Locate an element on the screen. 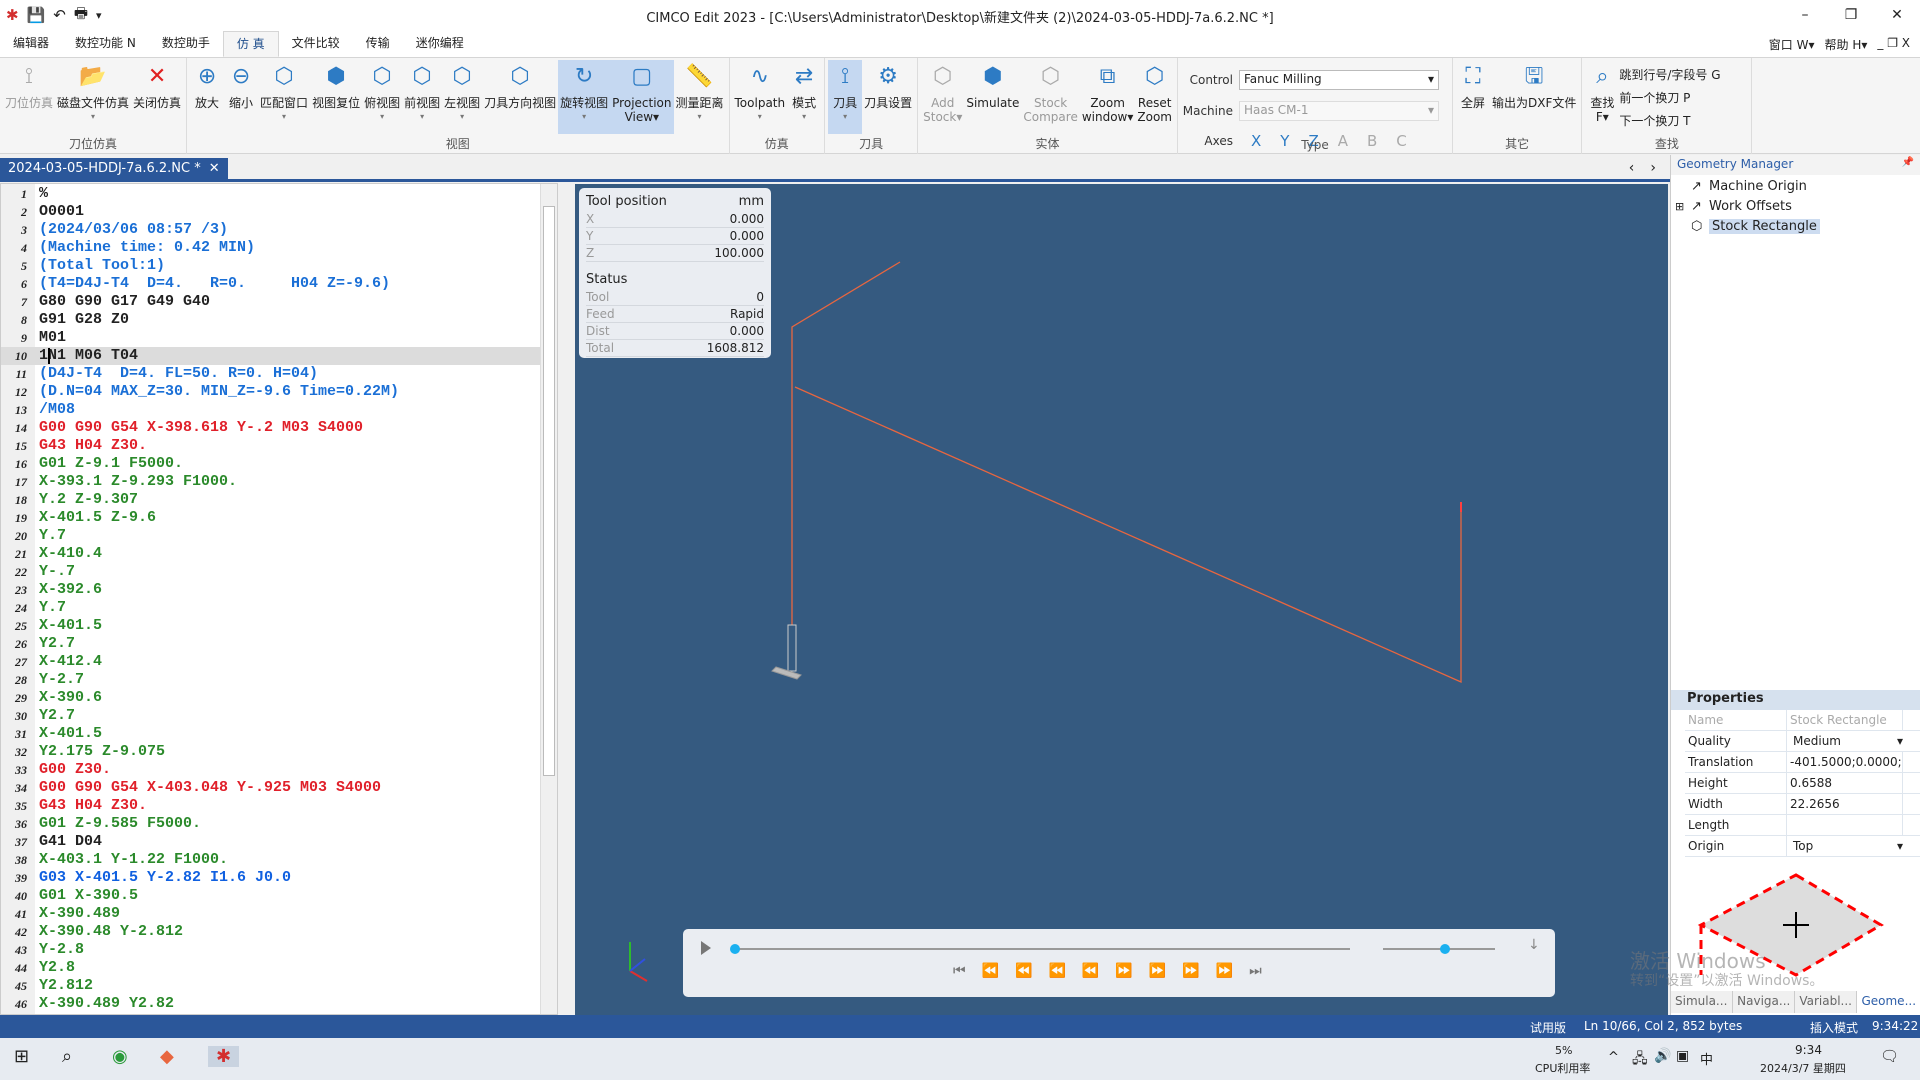  menu-tab: 传输 is located at coordinates (378, 44).